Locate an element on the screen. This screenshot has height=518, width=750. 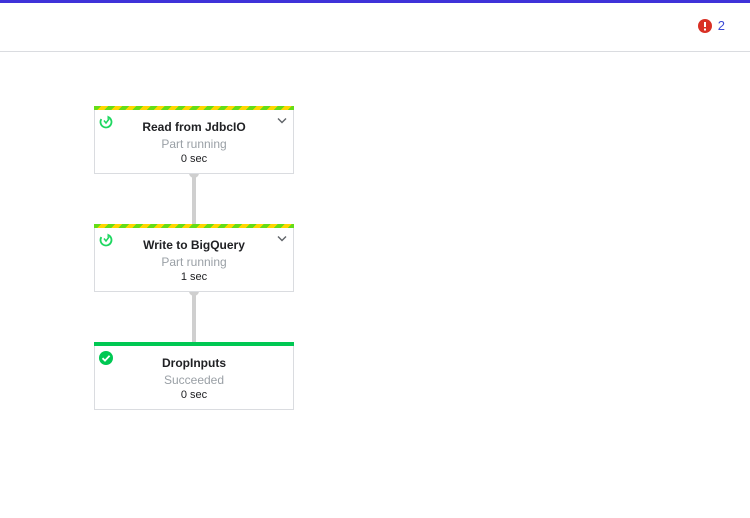
graph-node-dropinputs: DropInputs Succeeded 0 sec is located at coordinates (194, 376).